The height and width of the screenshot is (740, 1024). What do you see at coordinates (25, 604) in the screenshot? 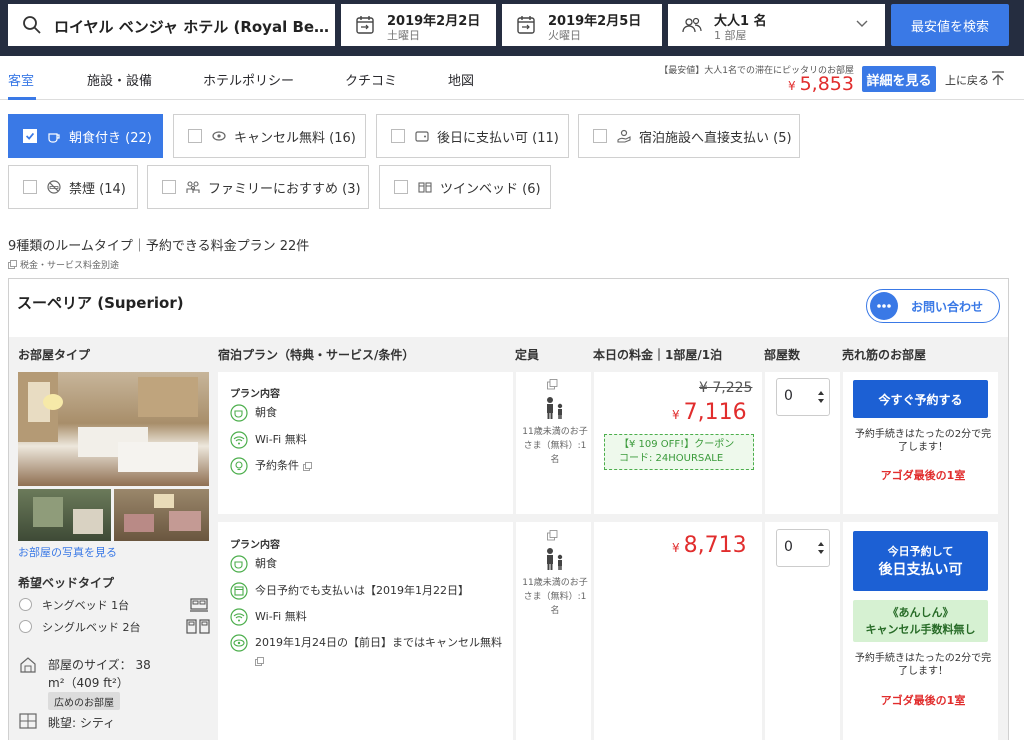
I see `bed-option-king-radio` at bounding box center [25, 604].